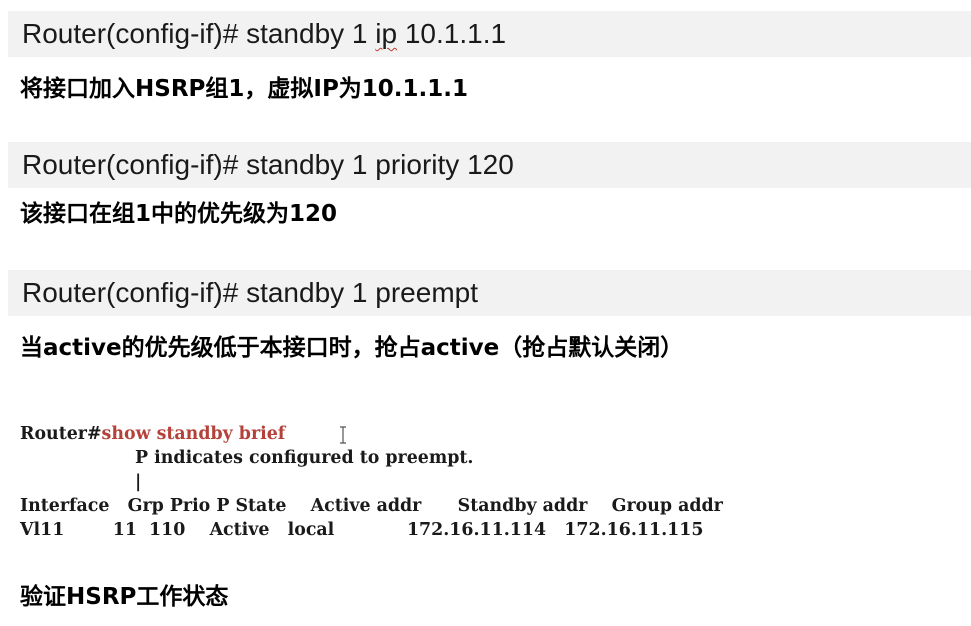 This screenshot has height=626, width=971. What do you see at coordinates (386, 33) in the screenshot?
I see `spellcheck-marked-word: ip` at bounding box center [386, 33].